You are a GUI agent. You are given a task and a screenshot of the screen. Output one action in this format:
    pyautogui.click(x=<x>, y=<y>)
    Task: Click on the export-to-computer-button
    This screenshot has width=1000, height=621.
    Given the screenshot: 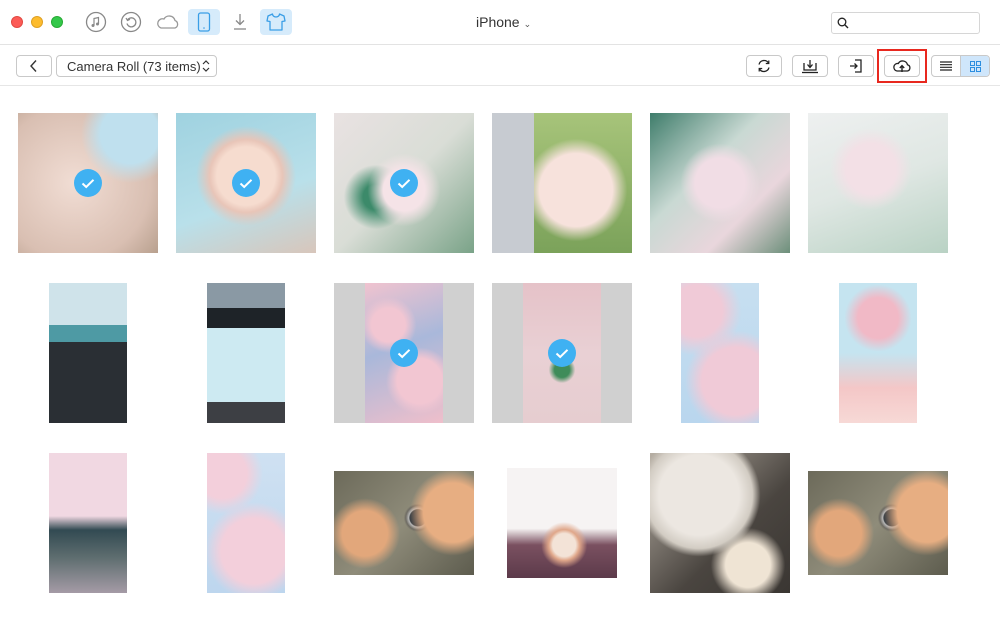 What is the action you would take?
    pyautogui.click(x=856, y=66)
    